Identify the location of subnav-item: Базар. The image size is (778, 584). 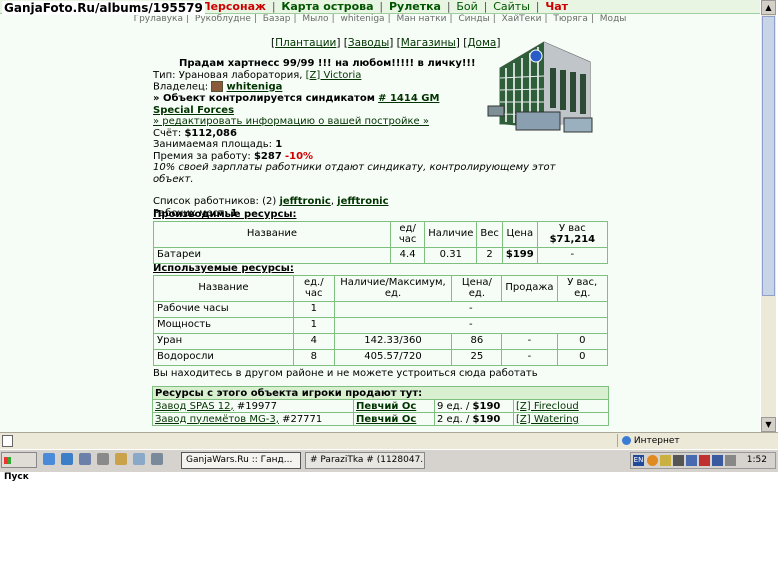
(277, 19).